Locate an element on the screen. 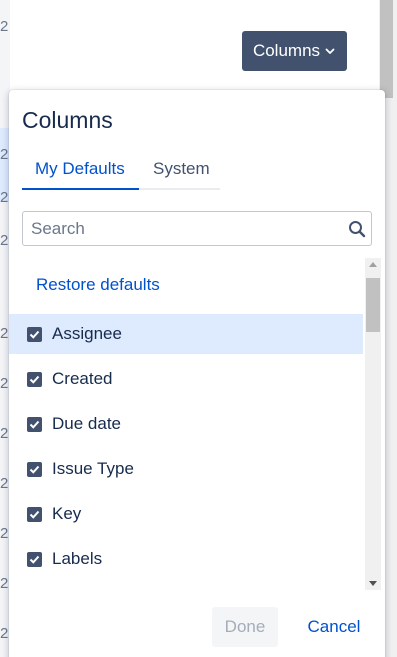 This screenshot has height=657, width=397. list-item-label: Key is located at coordinates (67, 513).